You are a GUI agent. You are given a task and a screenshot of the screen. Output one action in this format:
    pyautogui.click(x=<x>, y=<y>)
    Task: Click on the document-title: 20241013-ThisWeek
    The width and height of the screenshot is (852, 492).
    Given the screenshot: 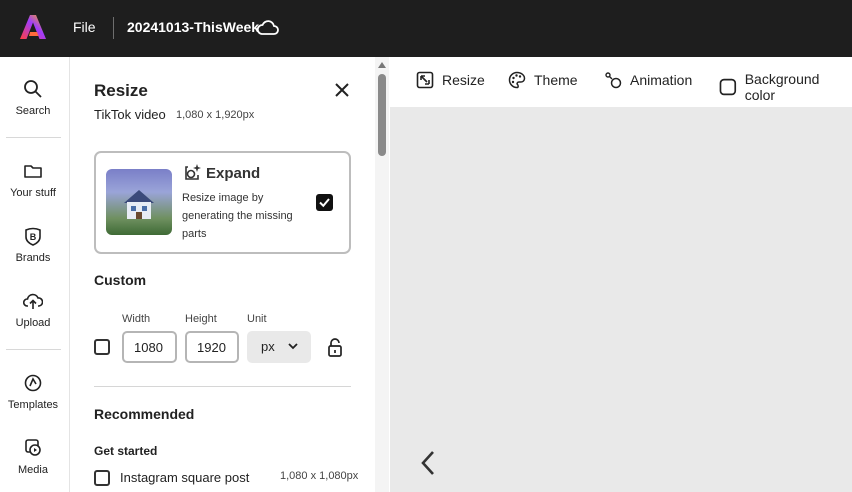 What is the action you would take?
    pyautogui.click(x=193, y=27)
    